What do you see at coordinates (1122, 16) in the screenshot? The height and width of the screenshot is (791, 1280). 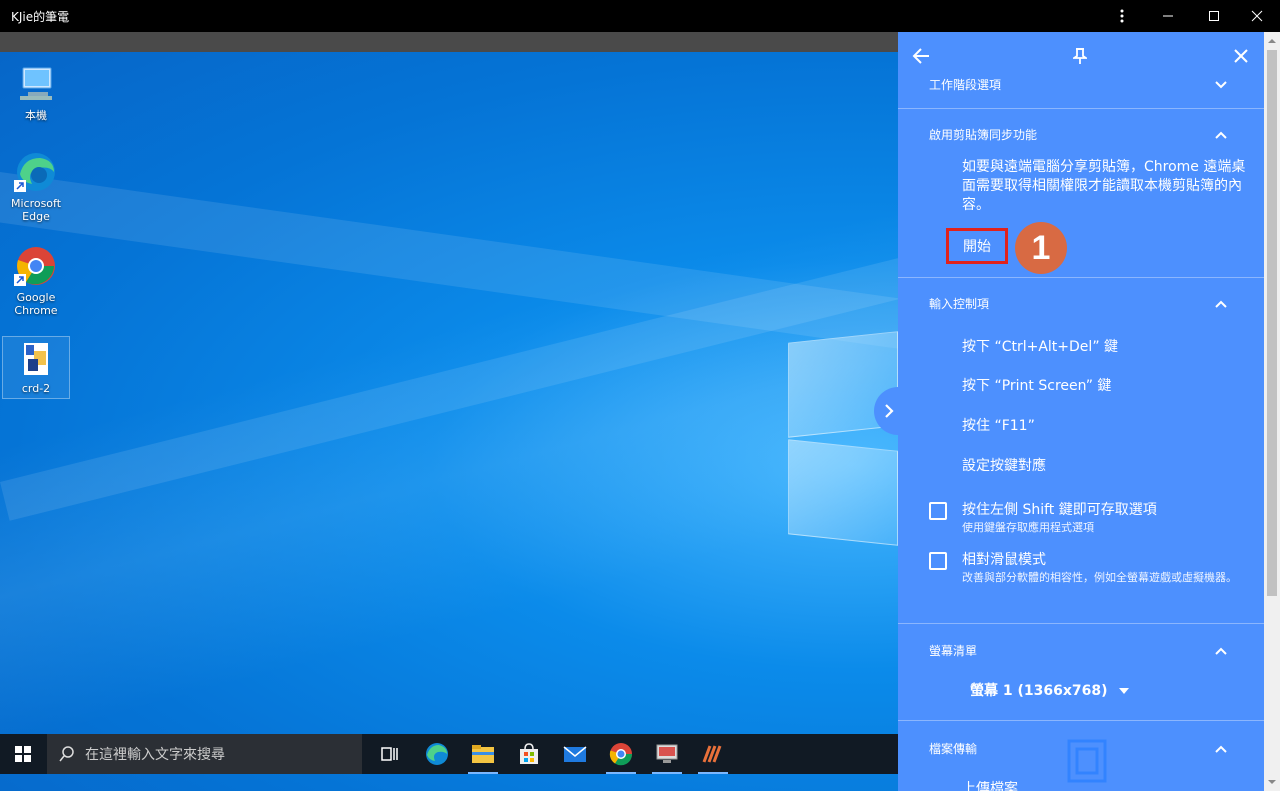 I see `more-options-icon` at bounding box center [1122, 16].